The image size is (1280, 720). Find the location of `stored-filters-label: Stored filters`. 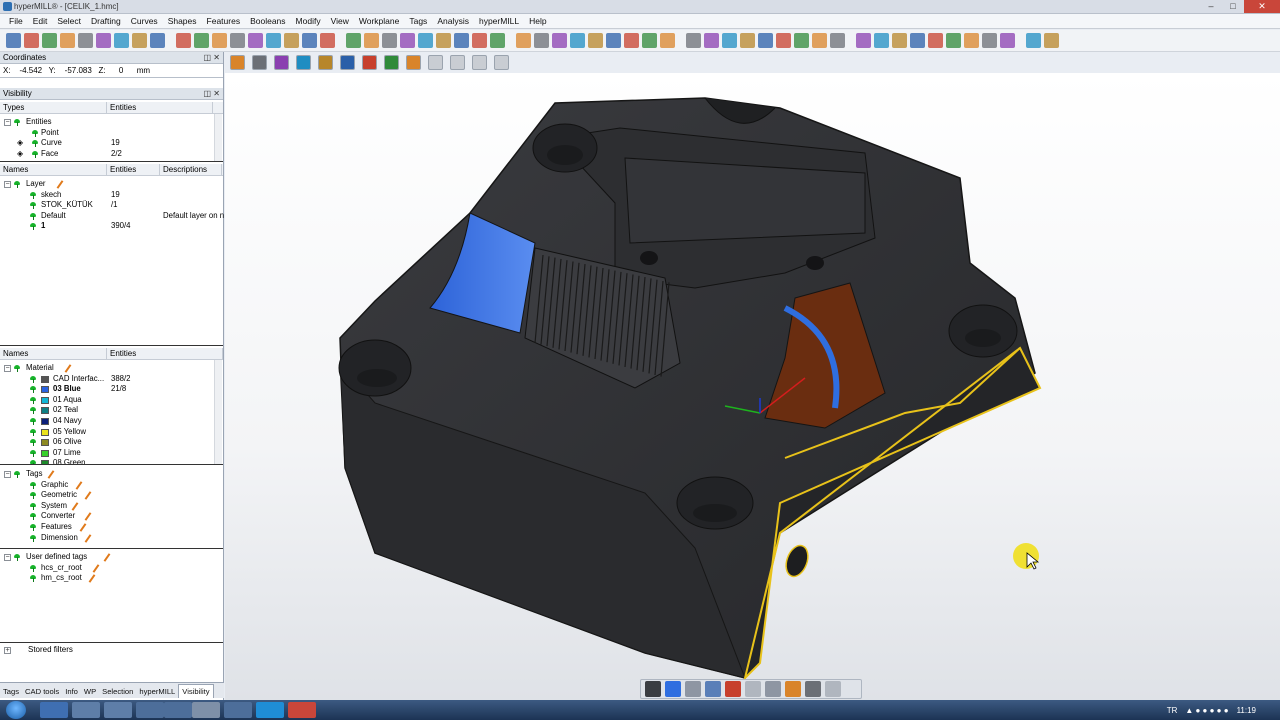

stored-filters-label: Stored filters is located at coordinates (50, 650).